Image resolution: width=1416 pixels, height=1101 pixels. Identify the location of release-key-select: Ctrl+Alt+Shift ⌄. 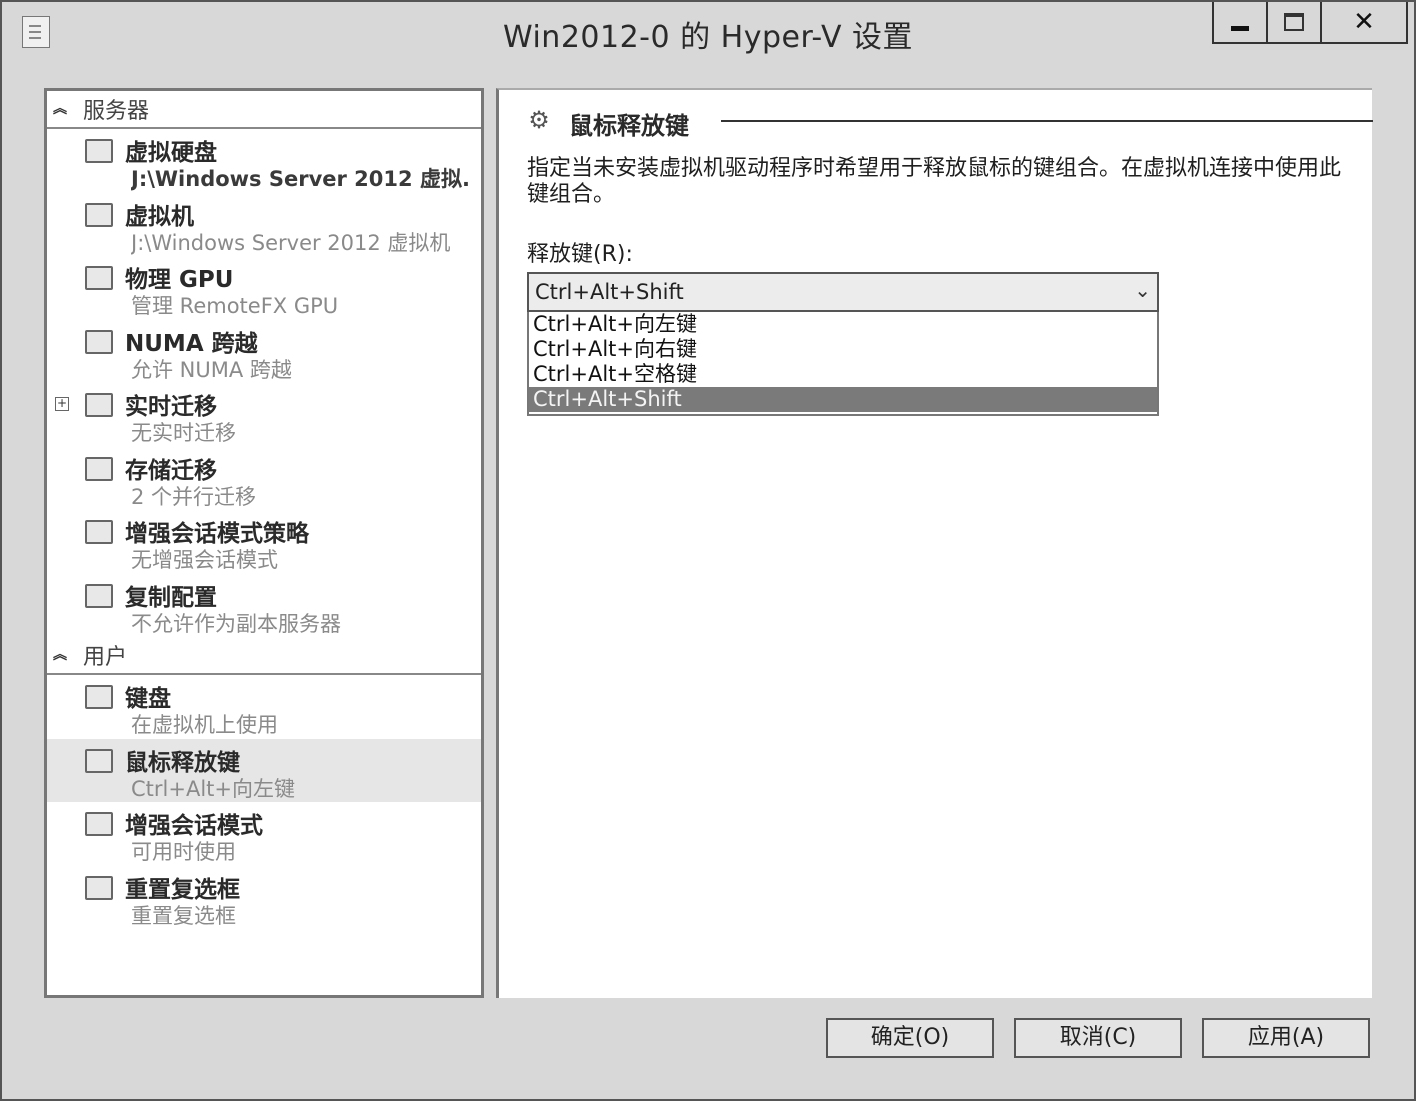
(843, 292).